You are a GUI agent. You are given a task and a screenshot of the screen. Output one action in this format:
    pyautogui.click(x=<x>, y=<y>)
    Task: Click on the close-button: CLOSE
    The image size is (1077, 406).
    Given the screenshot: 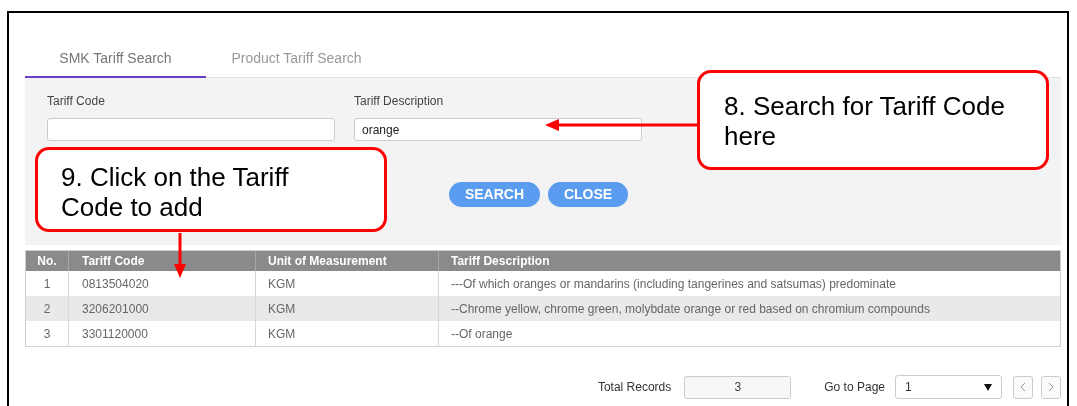 What is the action you would take?
    pyautogui.click(x=588, y=194)
    